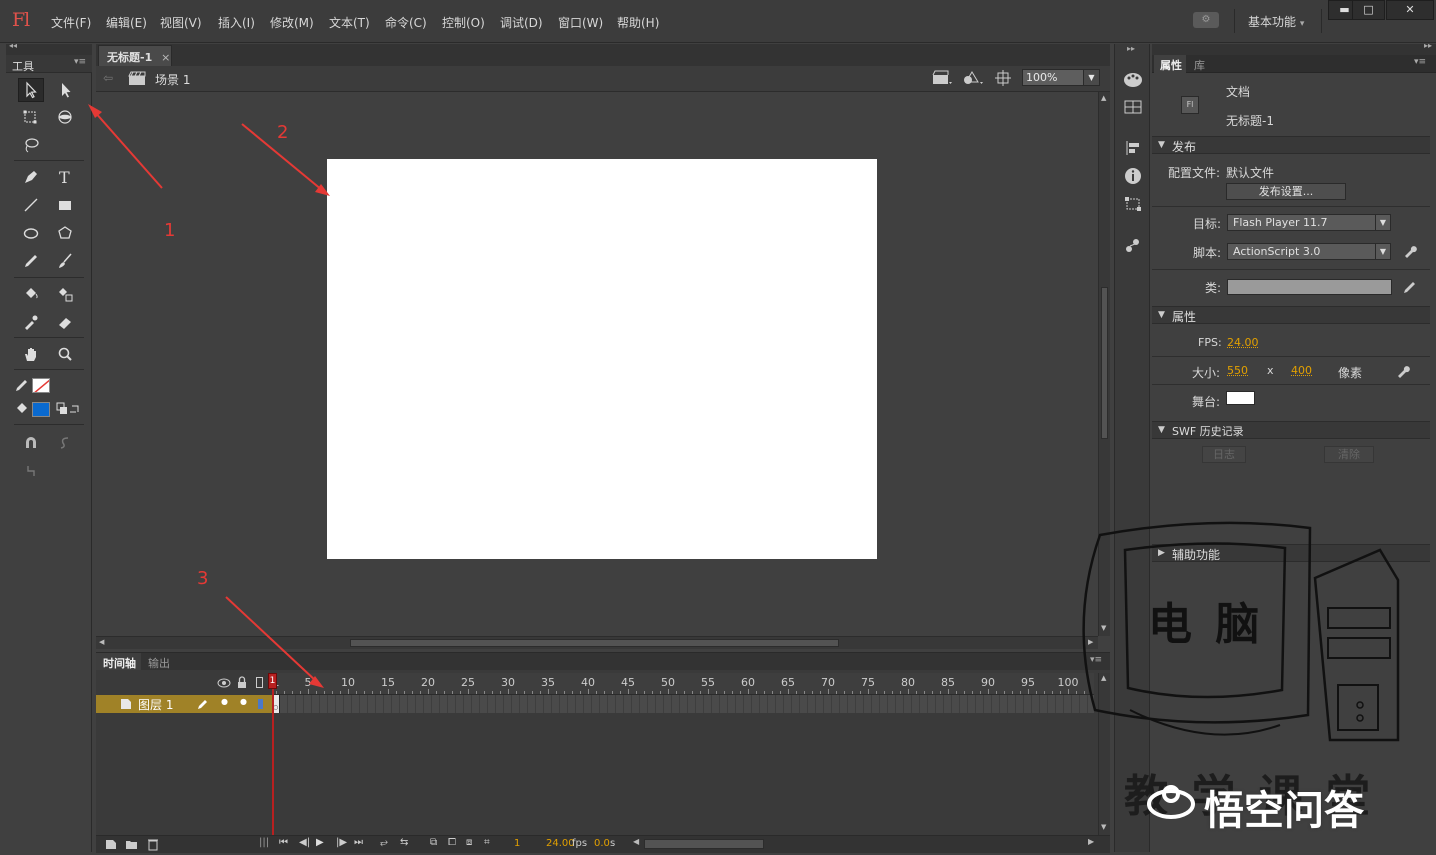 Image resolution: width=1436 pixels, height=855 pixels. I want to click on tab-properties: 属性, so click(1170, 64).